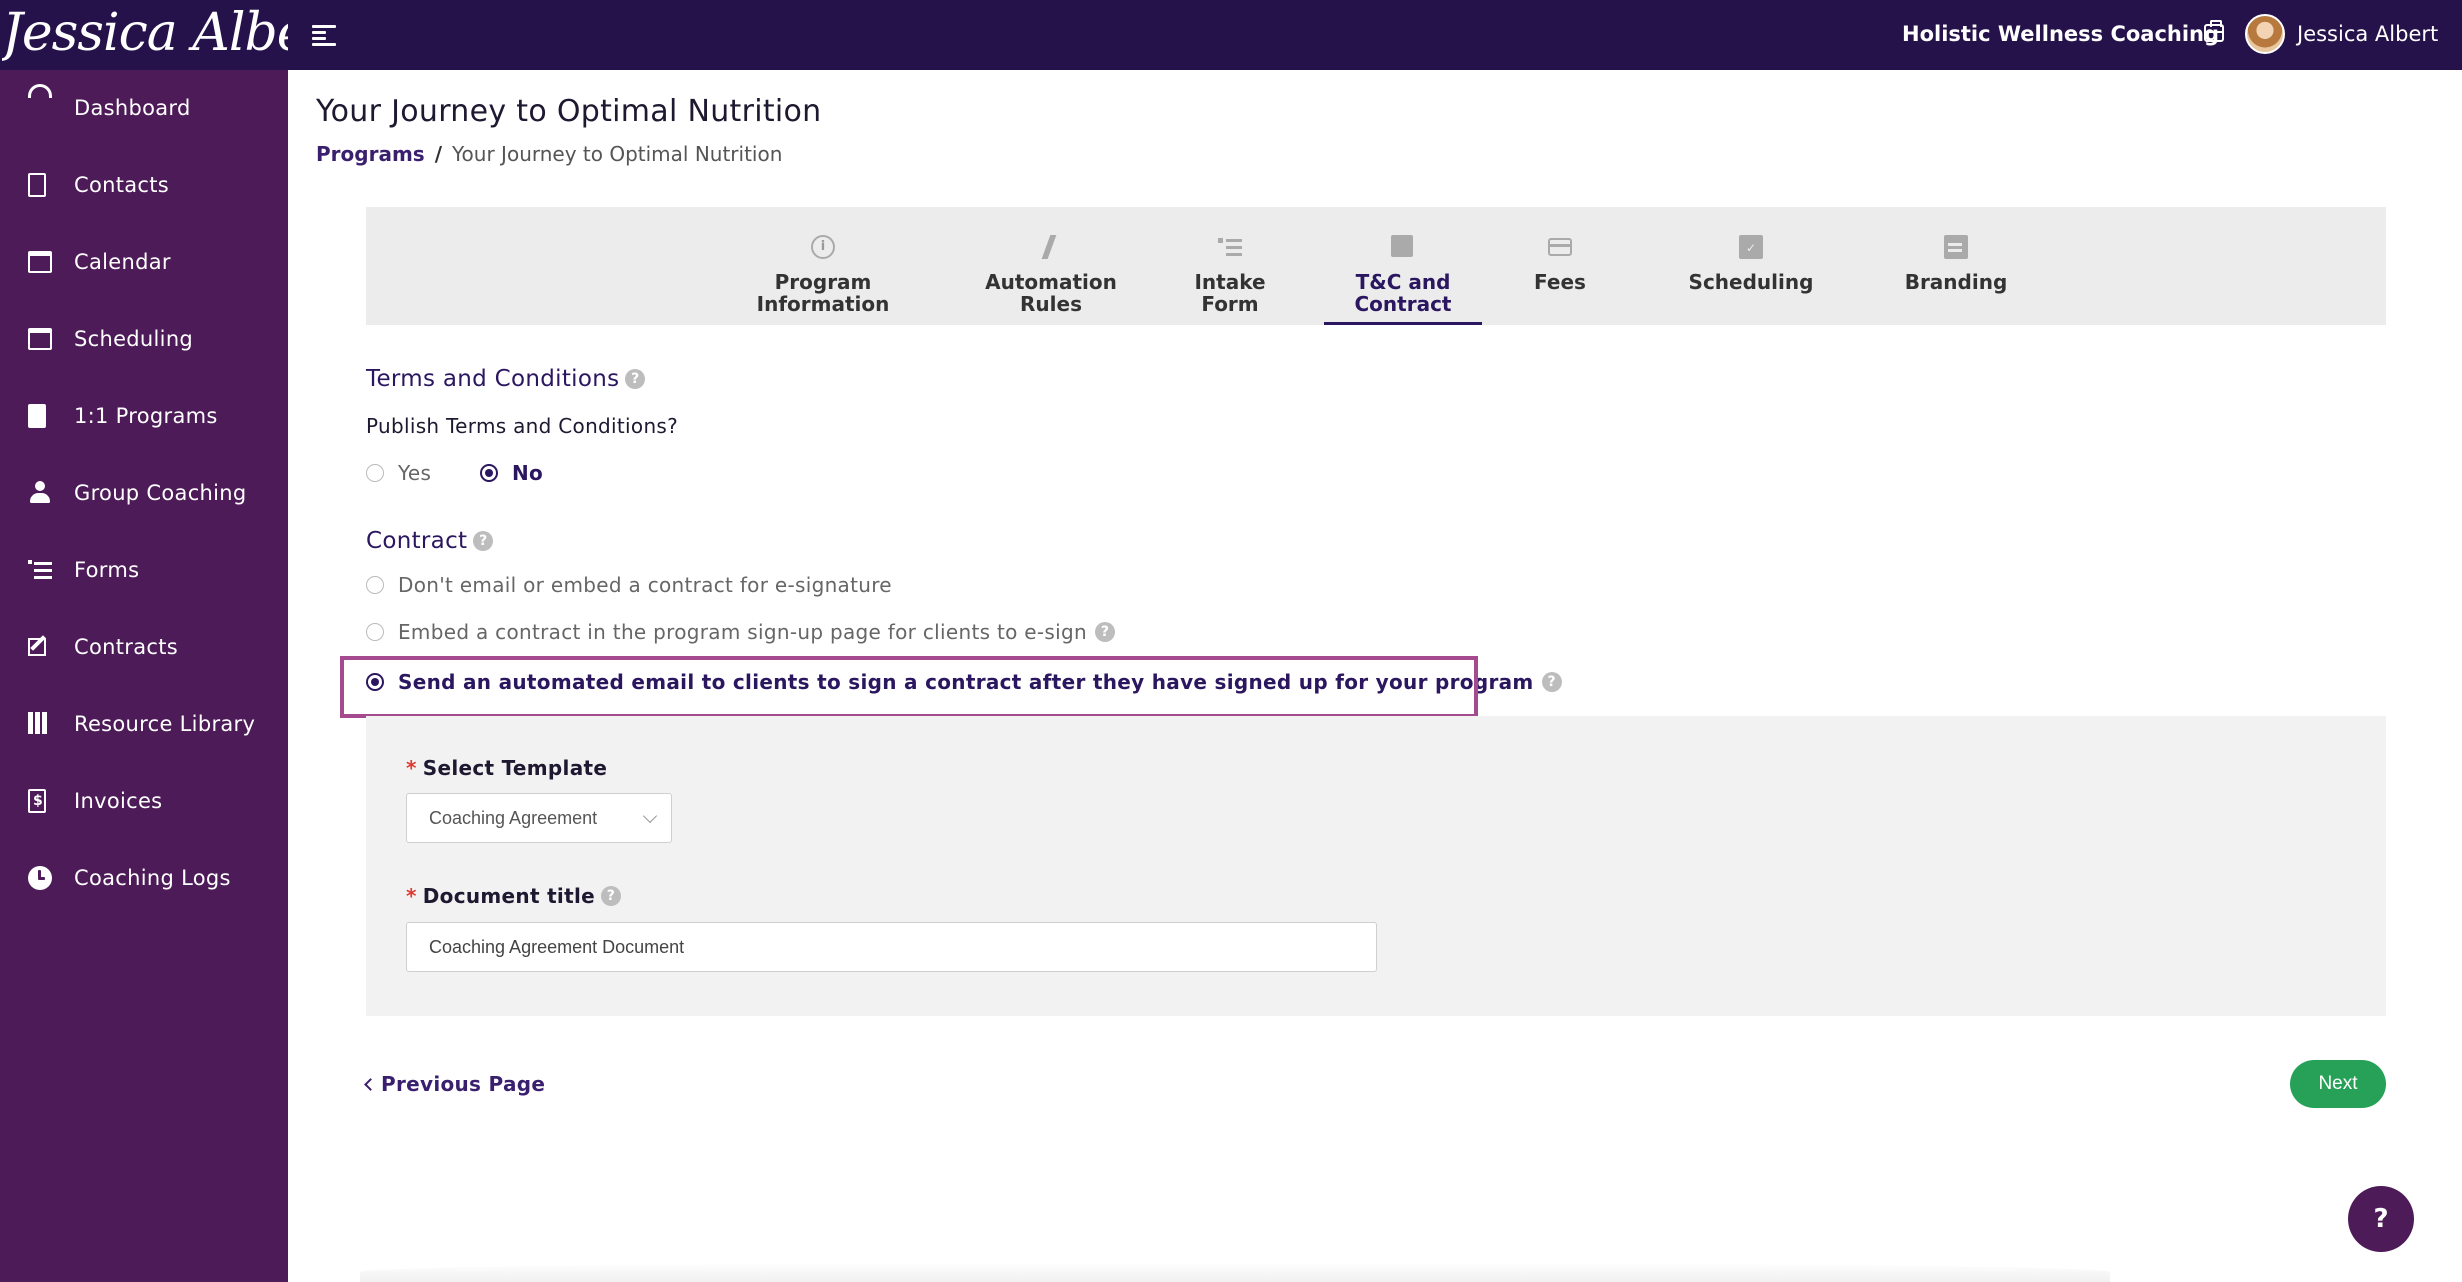 This screenshot has width=2462, height=1282. I want to click on next-button: Next, so click(2338, 1084).